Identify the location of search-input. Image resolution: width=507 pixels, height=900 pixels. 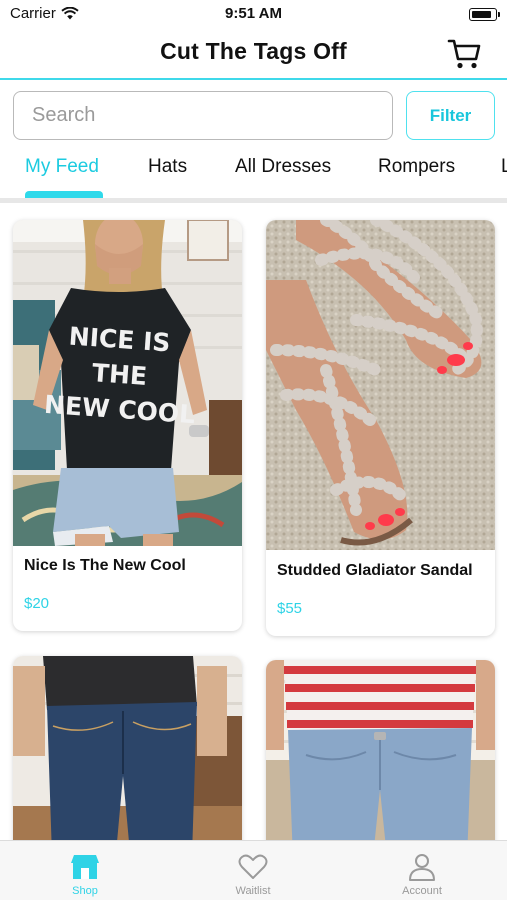
(203, 115).